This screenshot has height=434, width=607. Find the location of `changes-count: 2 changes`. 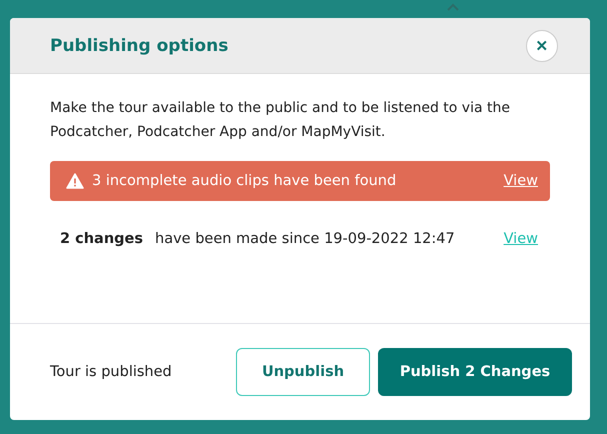

changes-count: 2 changes is located at coordinates (102, 239).